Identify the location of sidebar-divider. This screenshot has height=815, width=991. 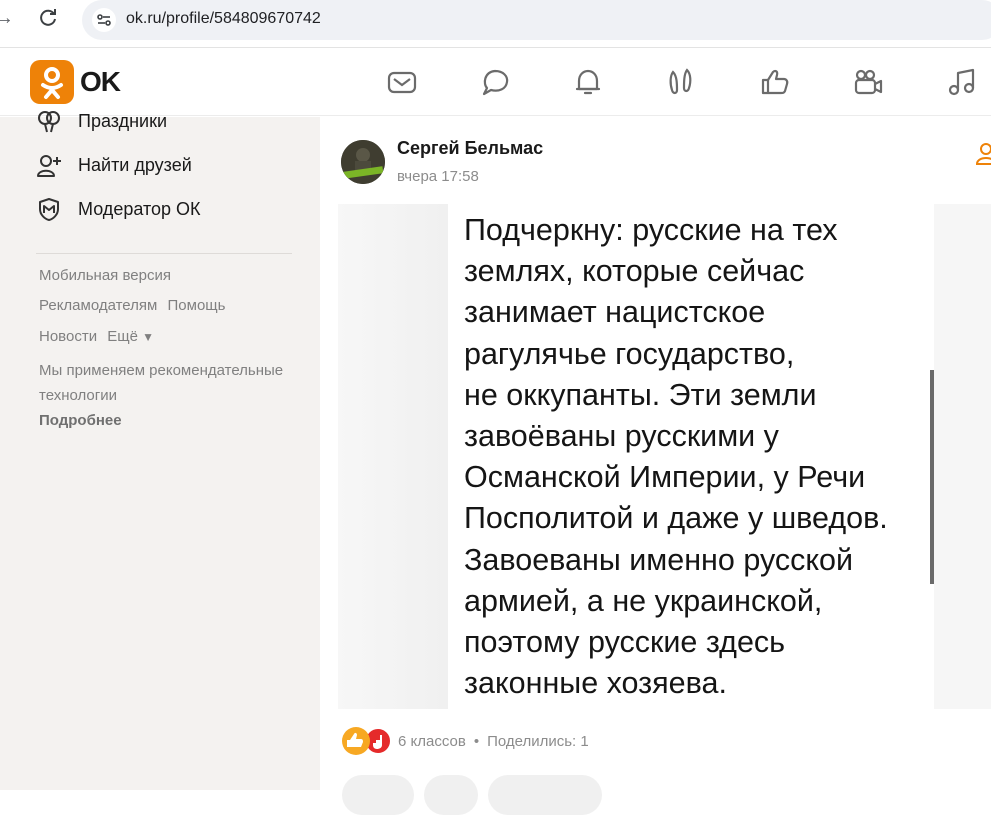
(164, 253).